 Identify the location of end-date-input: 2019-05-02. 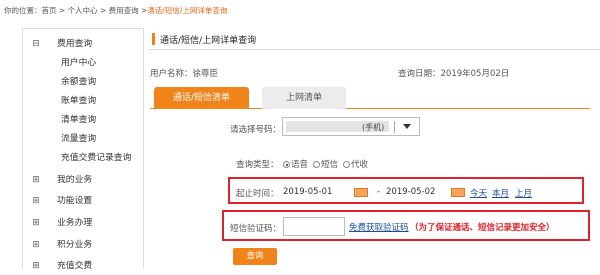
(410, 192).